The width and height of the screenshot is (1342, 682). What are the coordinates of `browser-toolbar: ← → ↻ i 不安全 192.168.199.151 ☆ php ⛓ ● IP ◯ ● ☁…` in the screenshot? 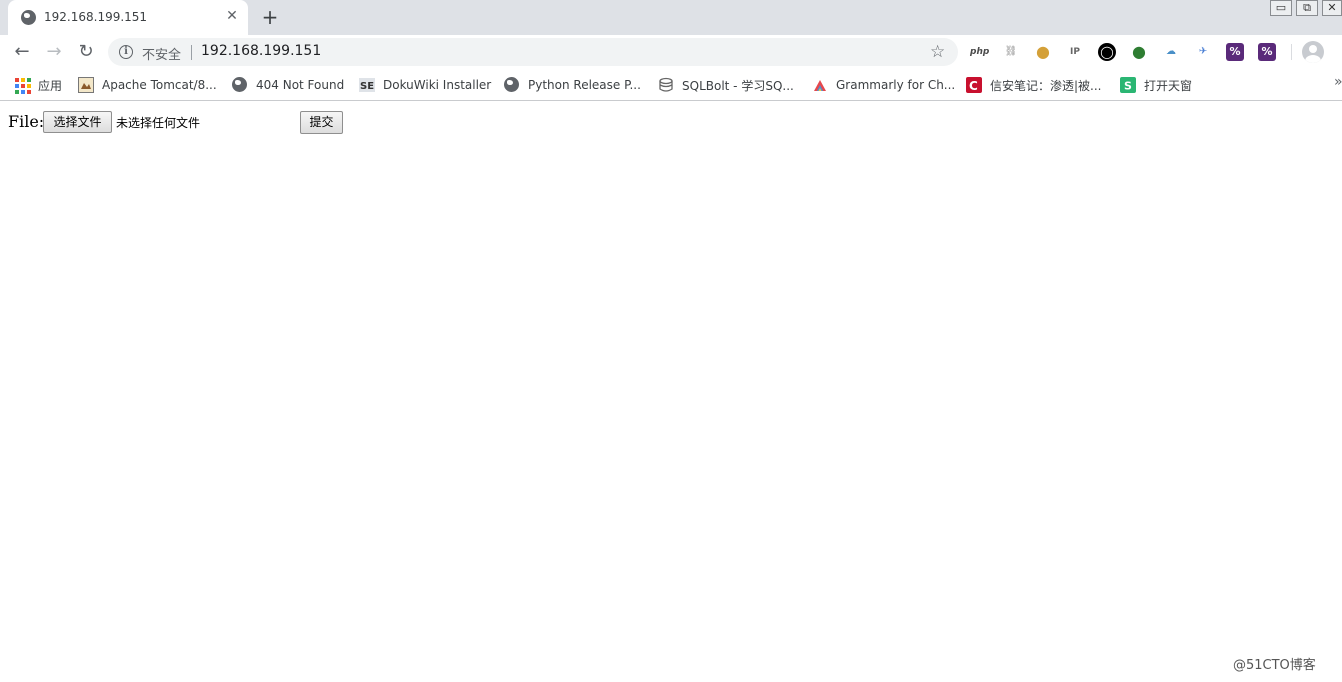 It's located at (671, 52).